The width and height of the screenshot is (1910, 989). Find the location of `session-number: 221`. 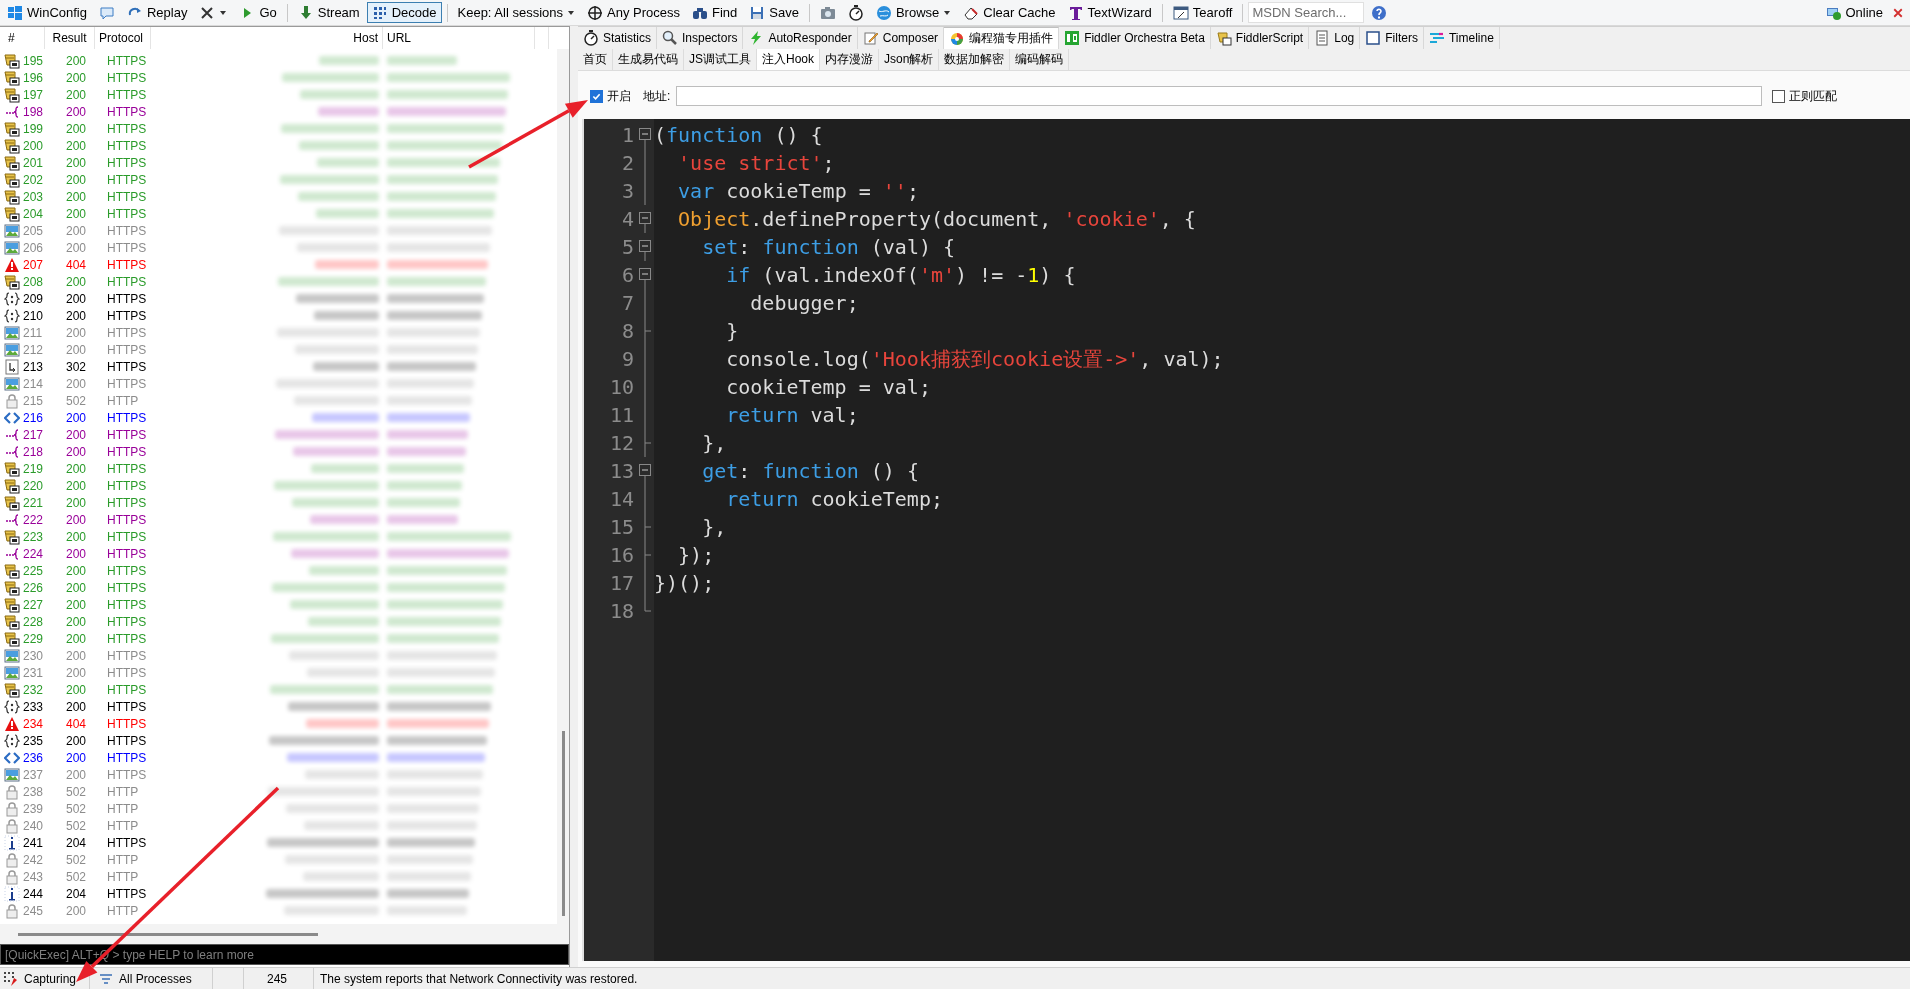

session-number: 221 is located at coordinates (33, 502).